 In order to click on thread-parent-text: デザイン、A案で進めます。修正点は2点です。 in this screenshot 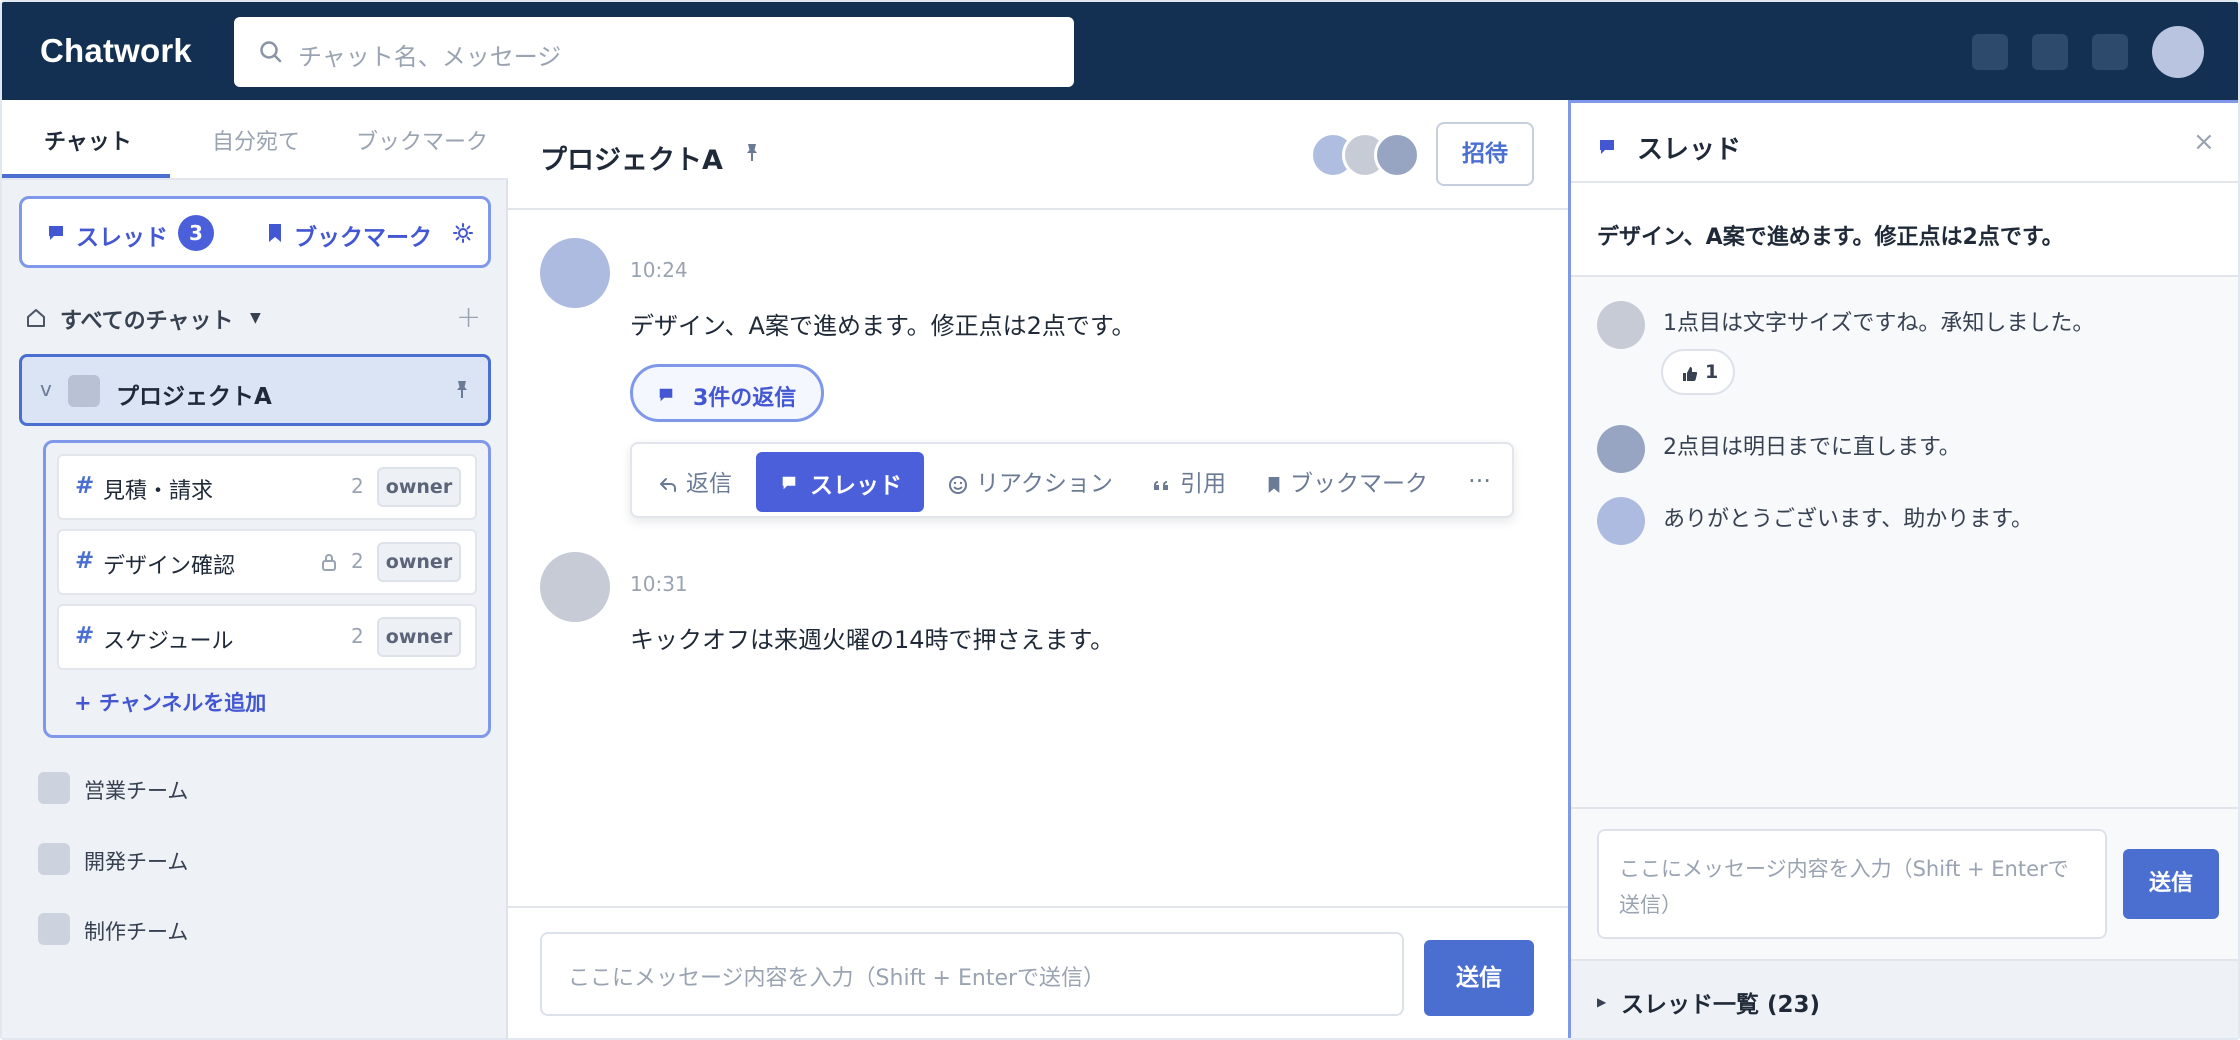, I will do `click(1830, 237)`.